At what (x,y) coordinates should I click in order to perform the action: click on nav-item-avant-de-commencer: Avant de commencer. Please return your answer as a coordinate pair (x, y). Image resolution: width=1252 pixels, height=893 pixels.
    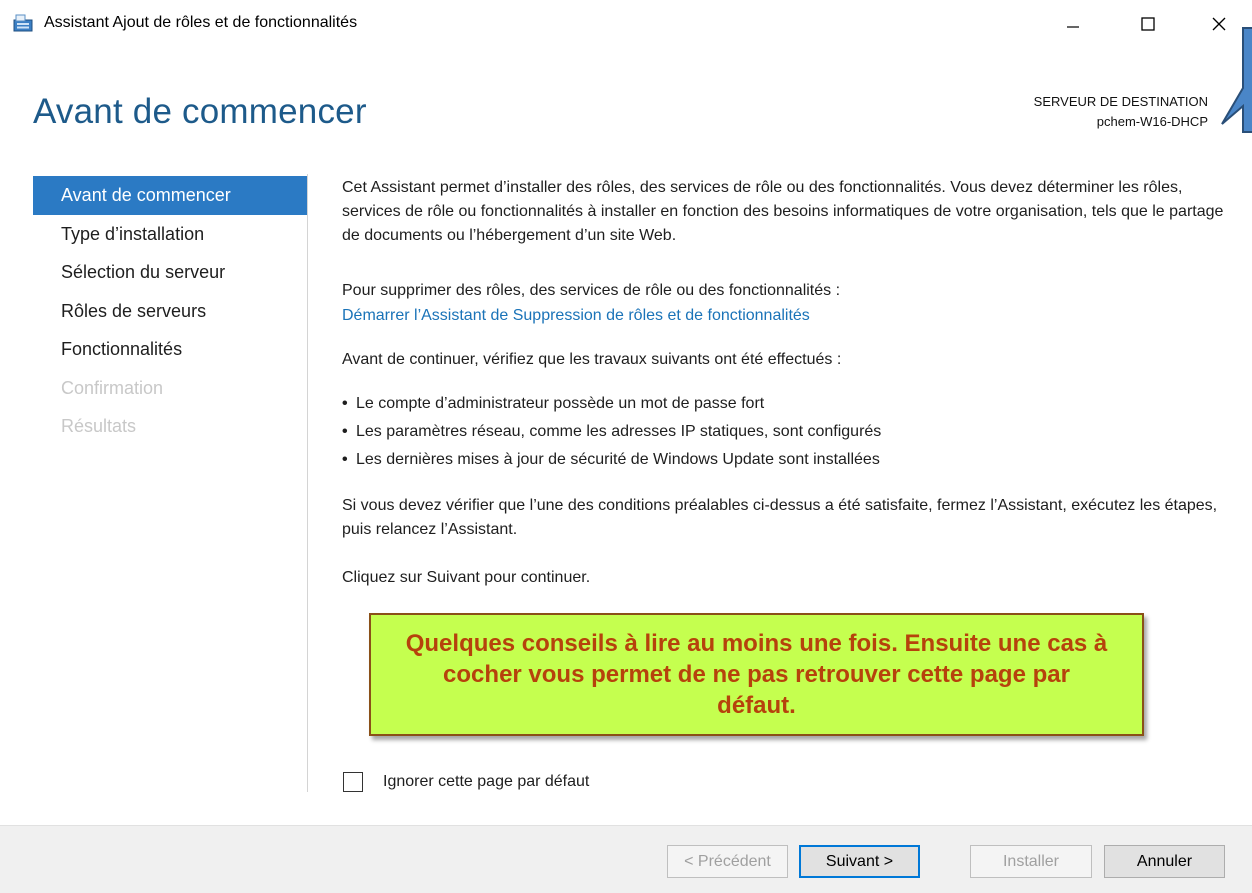
    Looking at the image, I should click on (170, 195).